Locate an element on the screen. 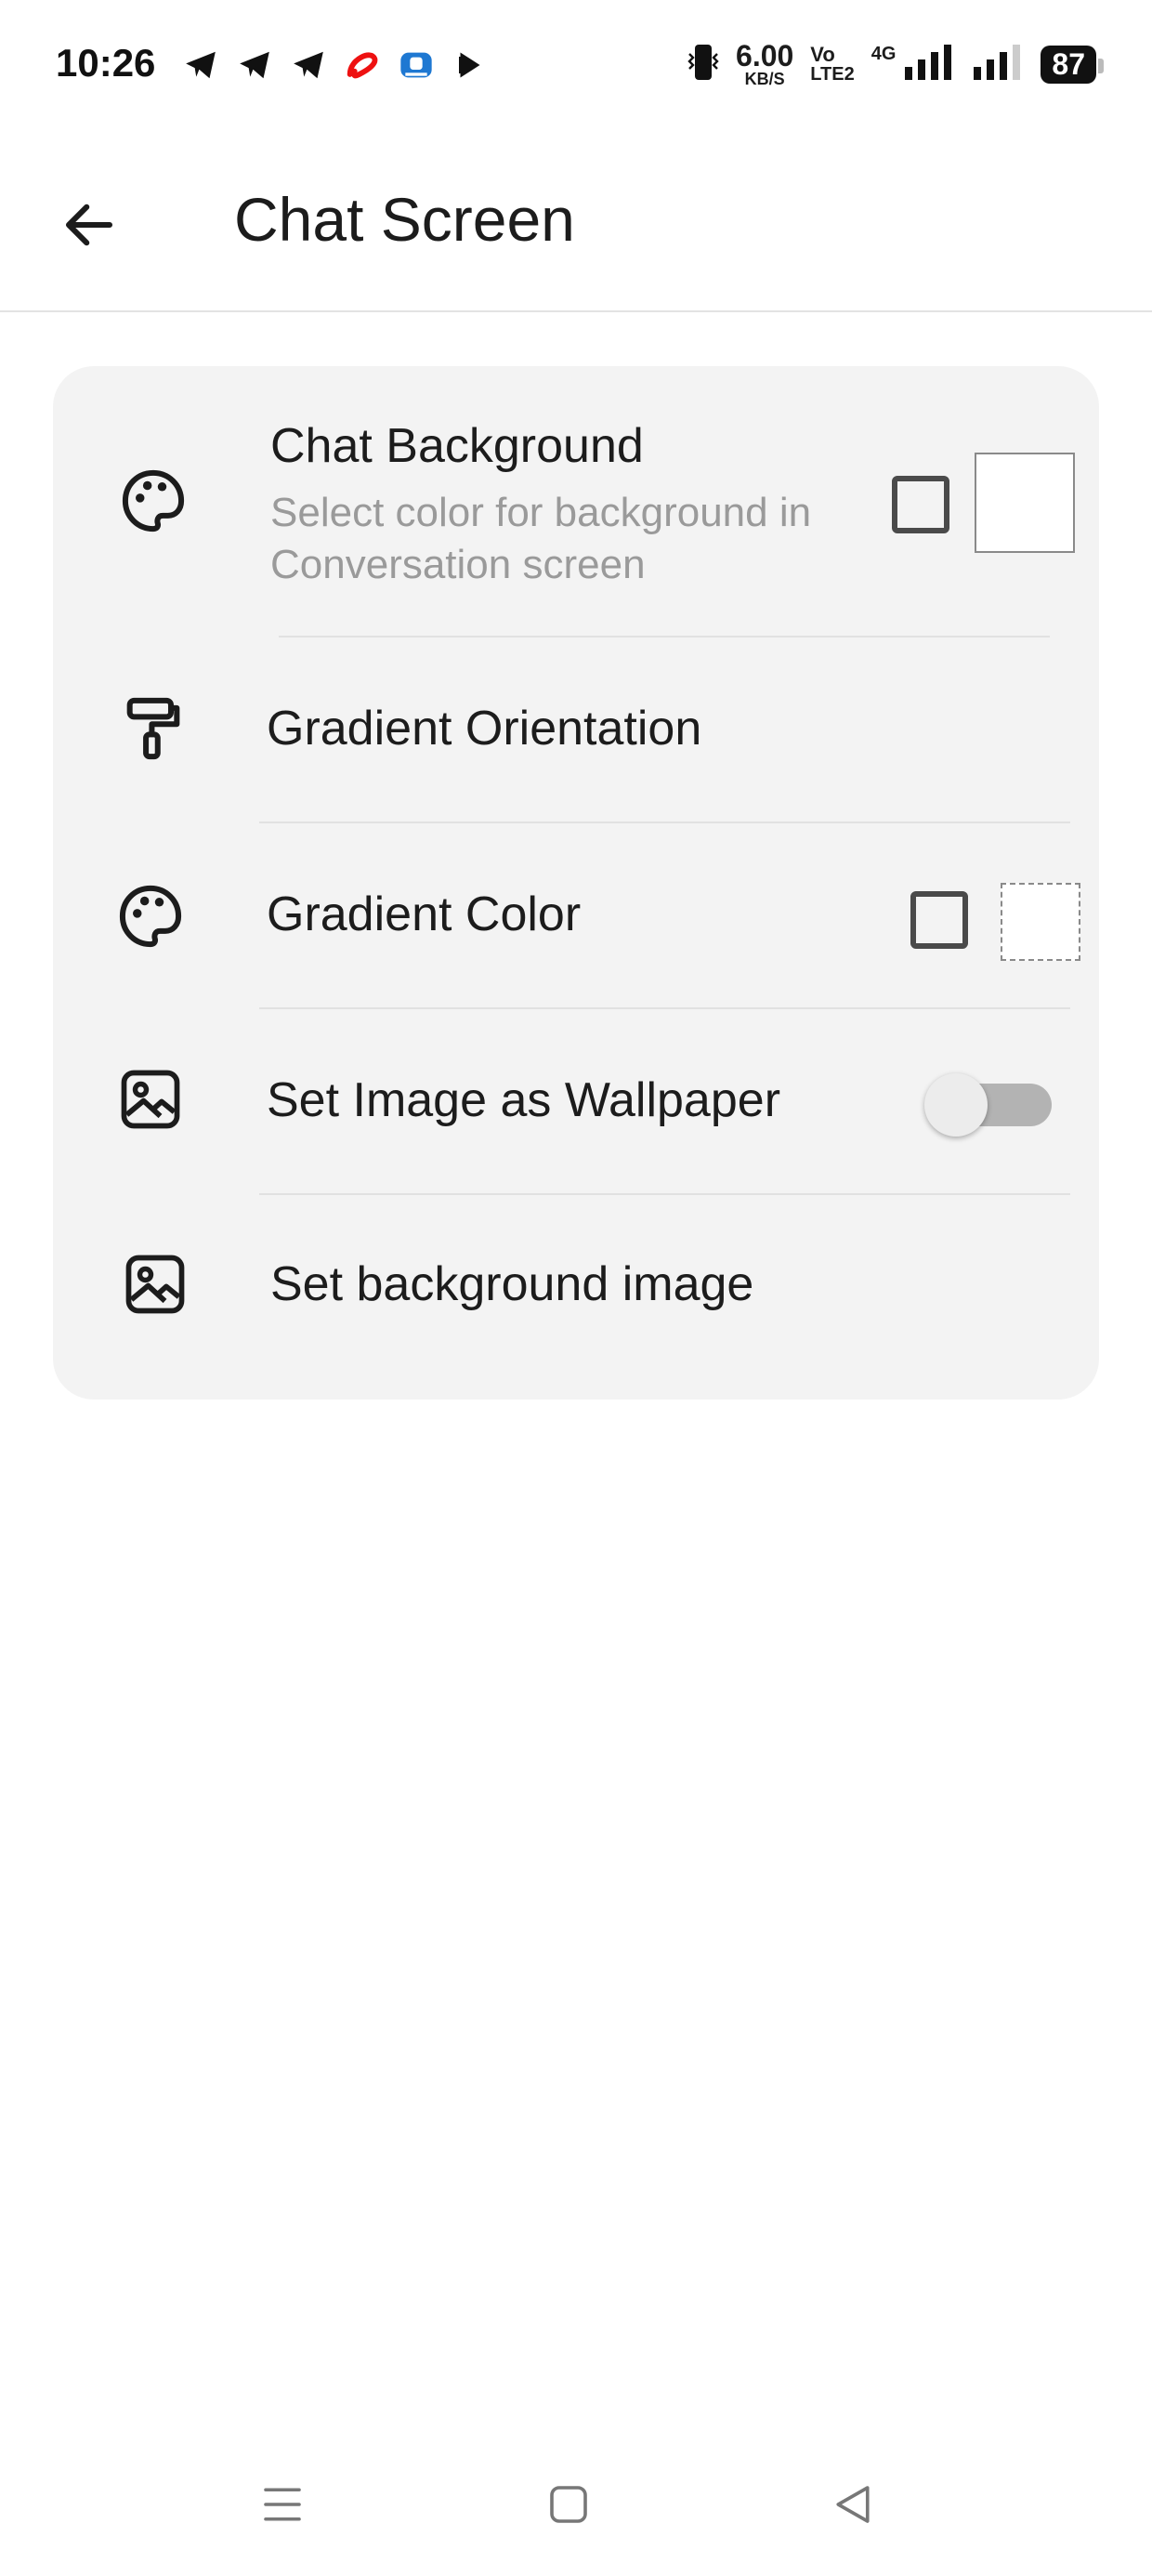 The image size is (1152, 2576). chat-background-color-swatch is located at coordinates (1025, 503).